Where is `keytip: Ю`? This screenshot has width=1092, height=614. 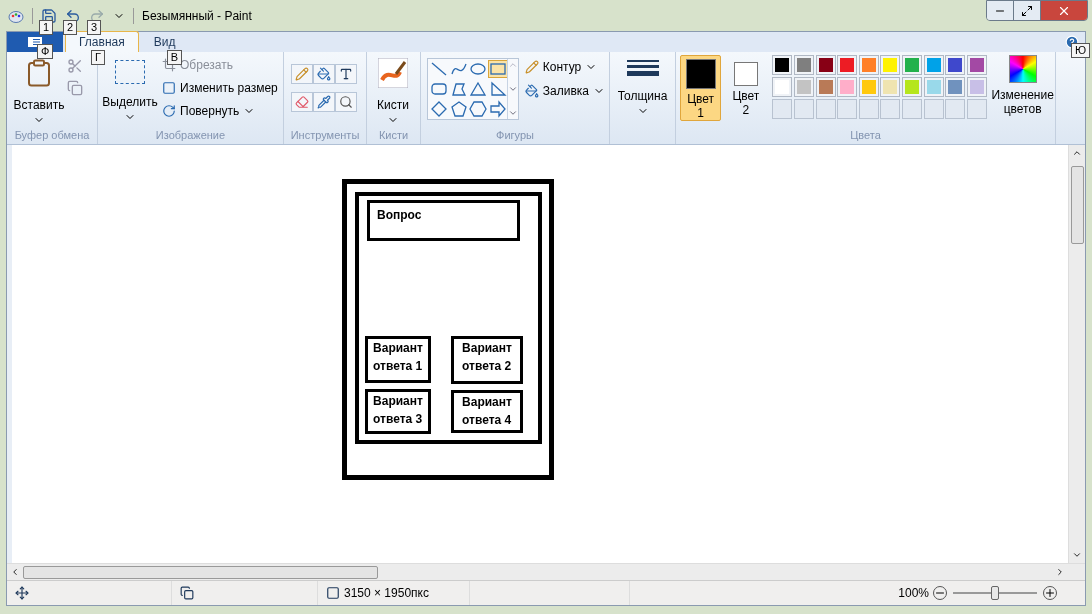
keytip: Ю is located at coordinates (1081, 50).